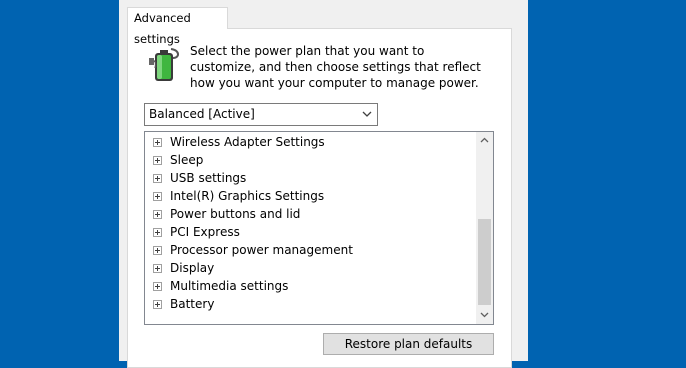 The height and width of the screenshot is (368, 686). I want to click on scroll-down-button, so click(484, 315).